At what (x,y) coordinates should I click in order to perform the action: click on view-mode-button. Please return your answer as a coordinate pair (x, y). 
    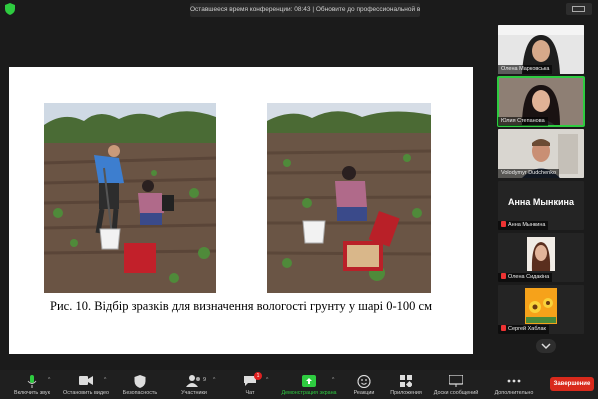
    Looking at the image, I should click on (579, 9).